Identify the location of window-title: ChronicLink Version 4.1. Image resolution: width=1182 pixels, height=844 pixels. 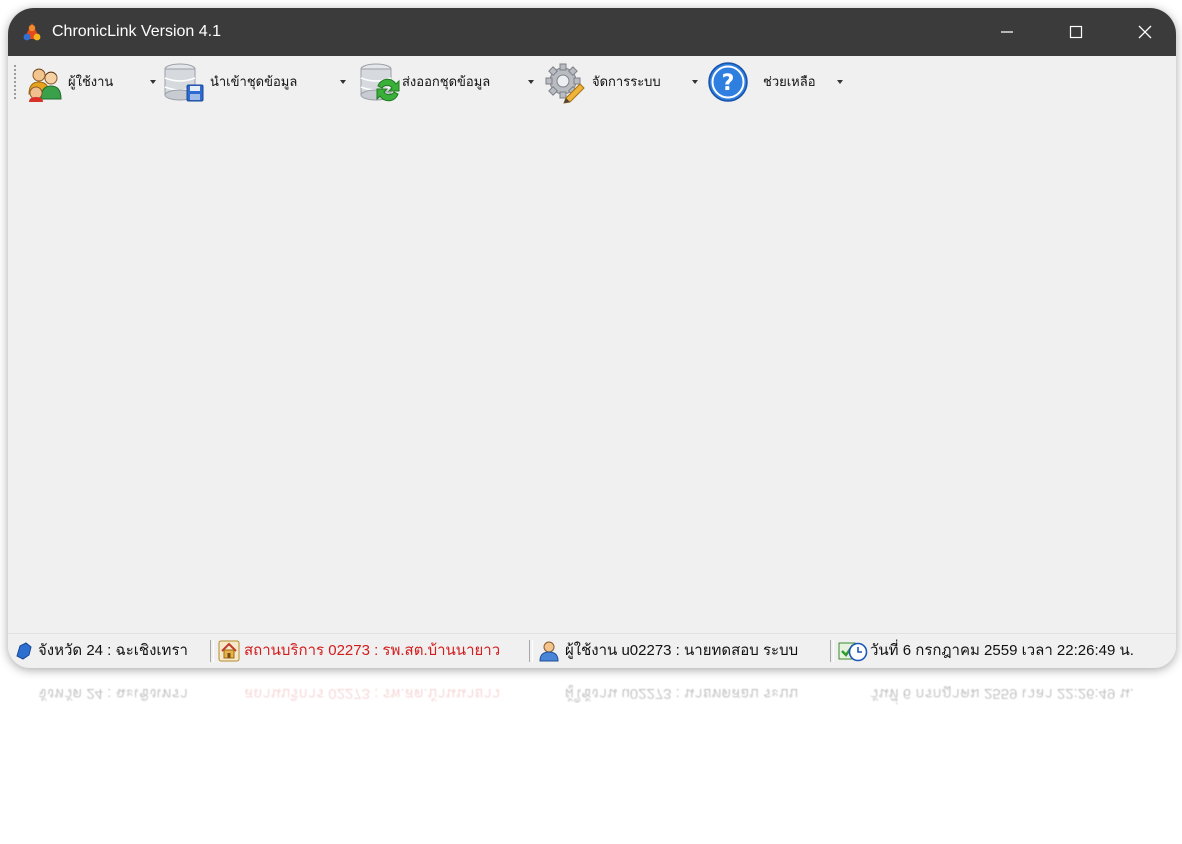
(136, 31).